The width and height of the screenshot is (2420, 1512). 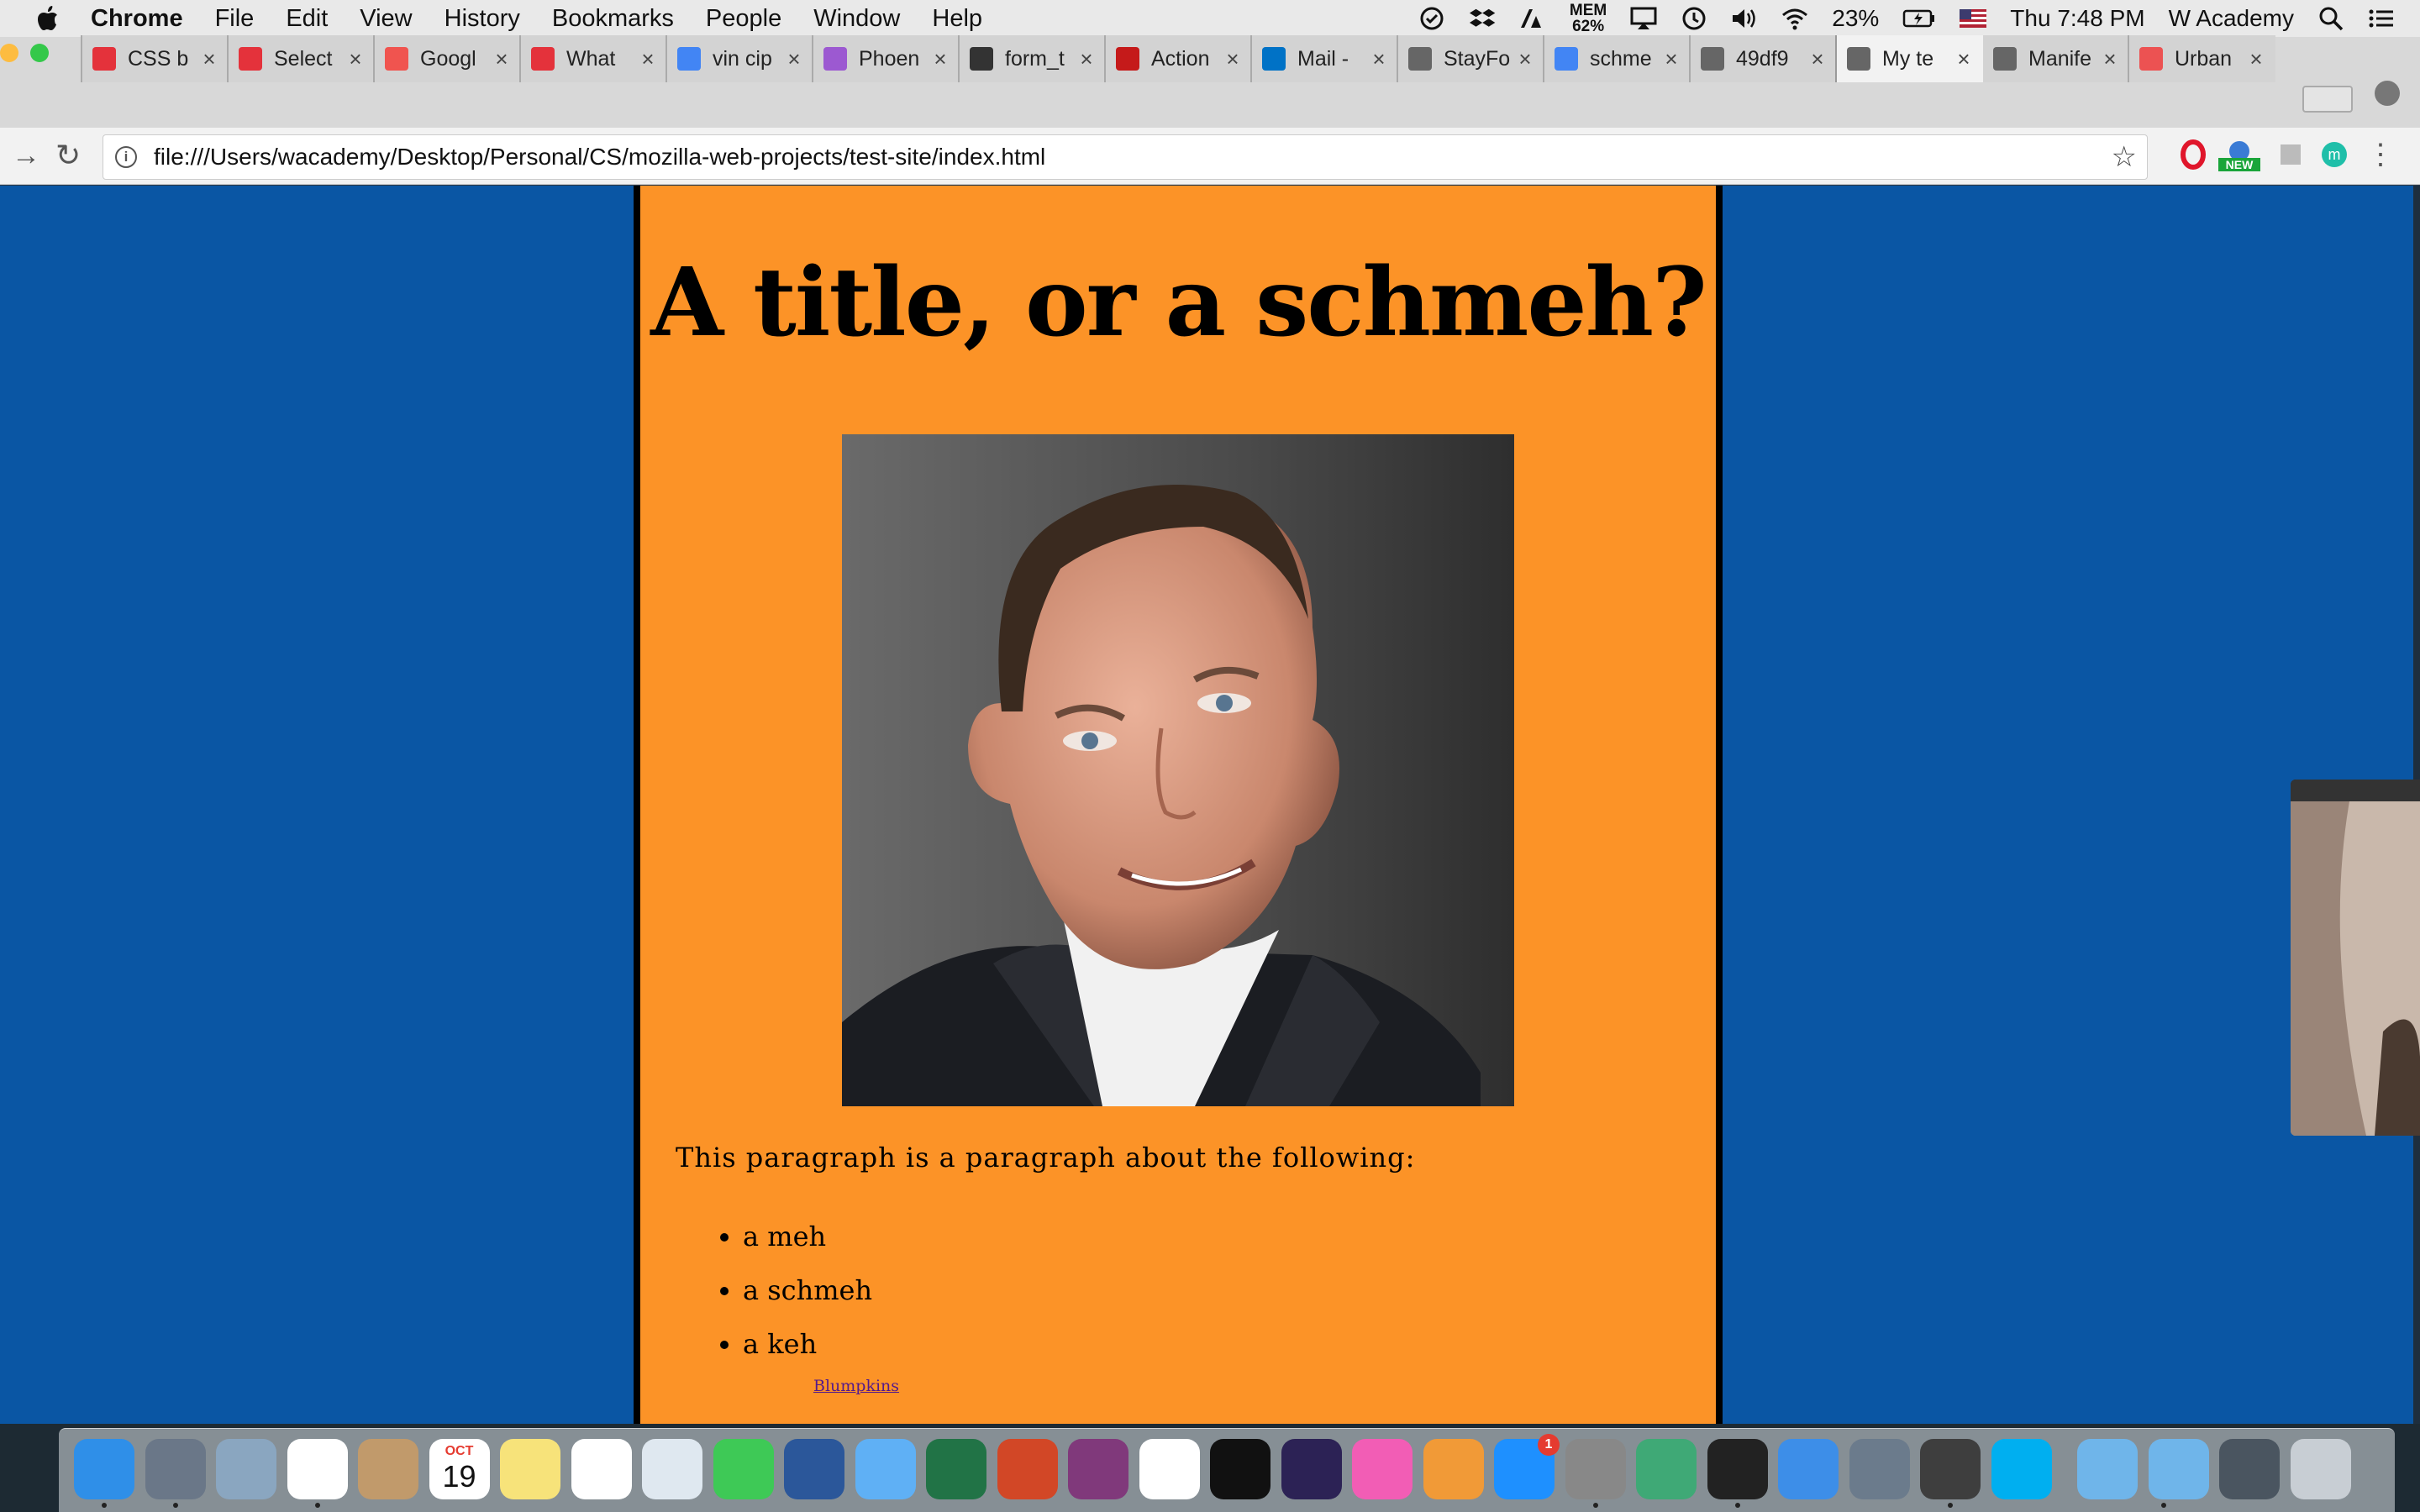 I want to click on browser-tab: form_t ×, so click(x=1032, y=58).